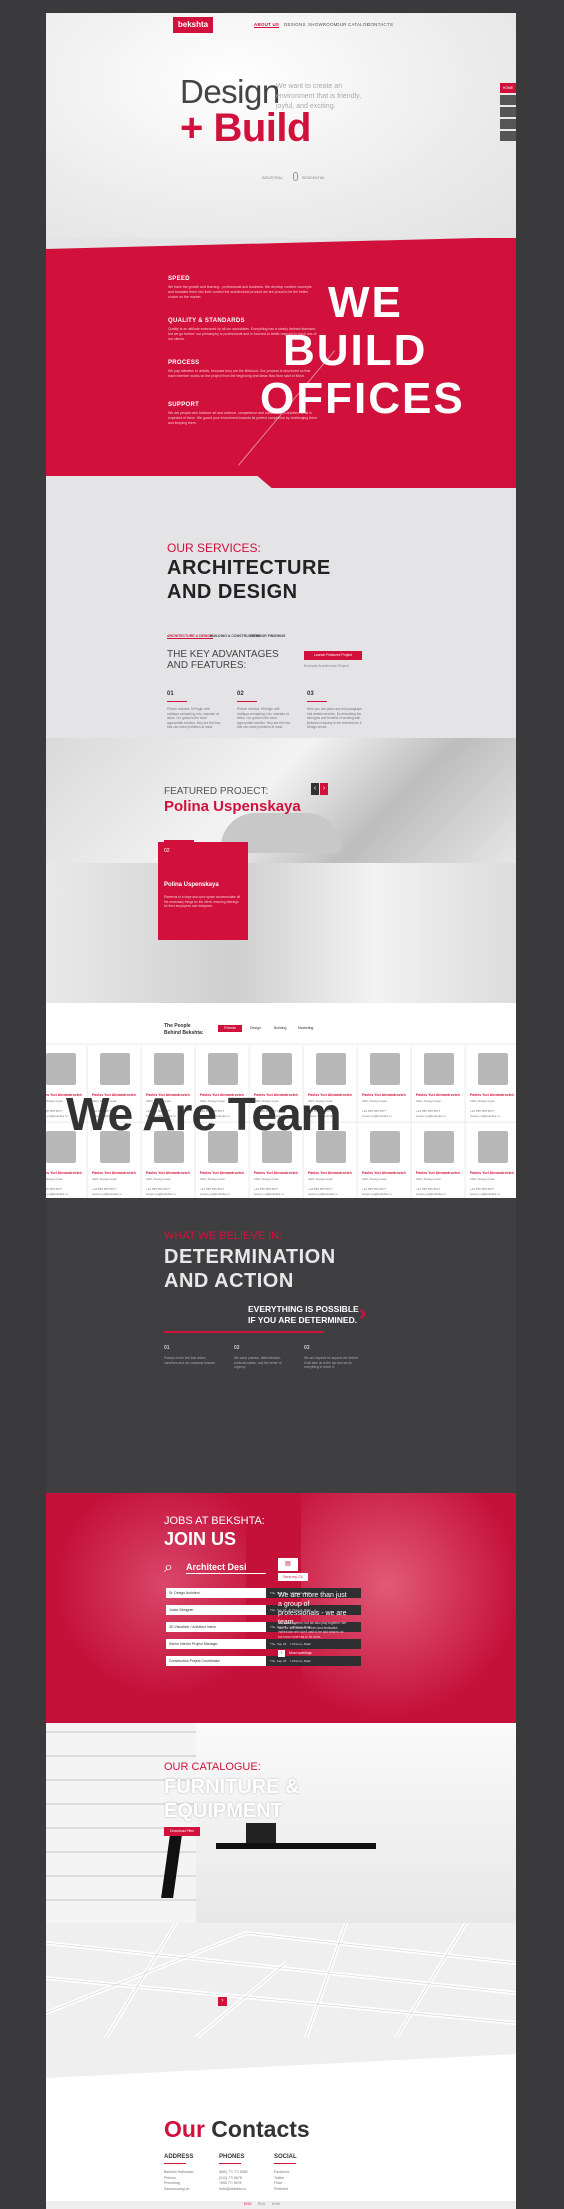 Image resolution: width=564 pixels, height=2209 pixels. I want to click on job-date: Thu, Sep 25, so click(278, 1644).